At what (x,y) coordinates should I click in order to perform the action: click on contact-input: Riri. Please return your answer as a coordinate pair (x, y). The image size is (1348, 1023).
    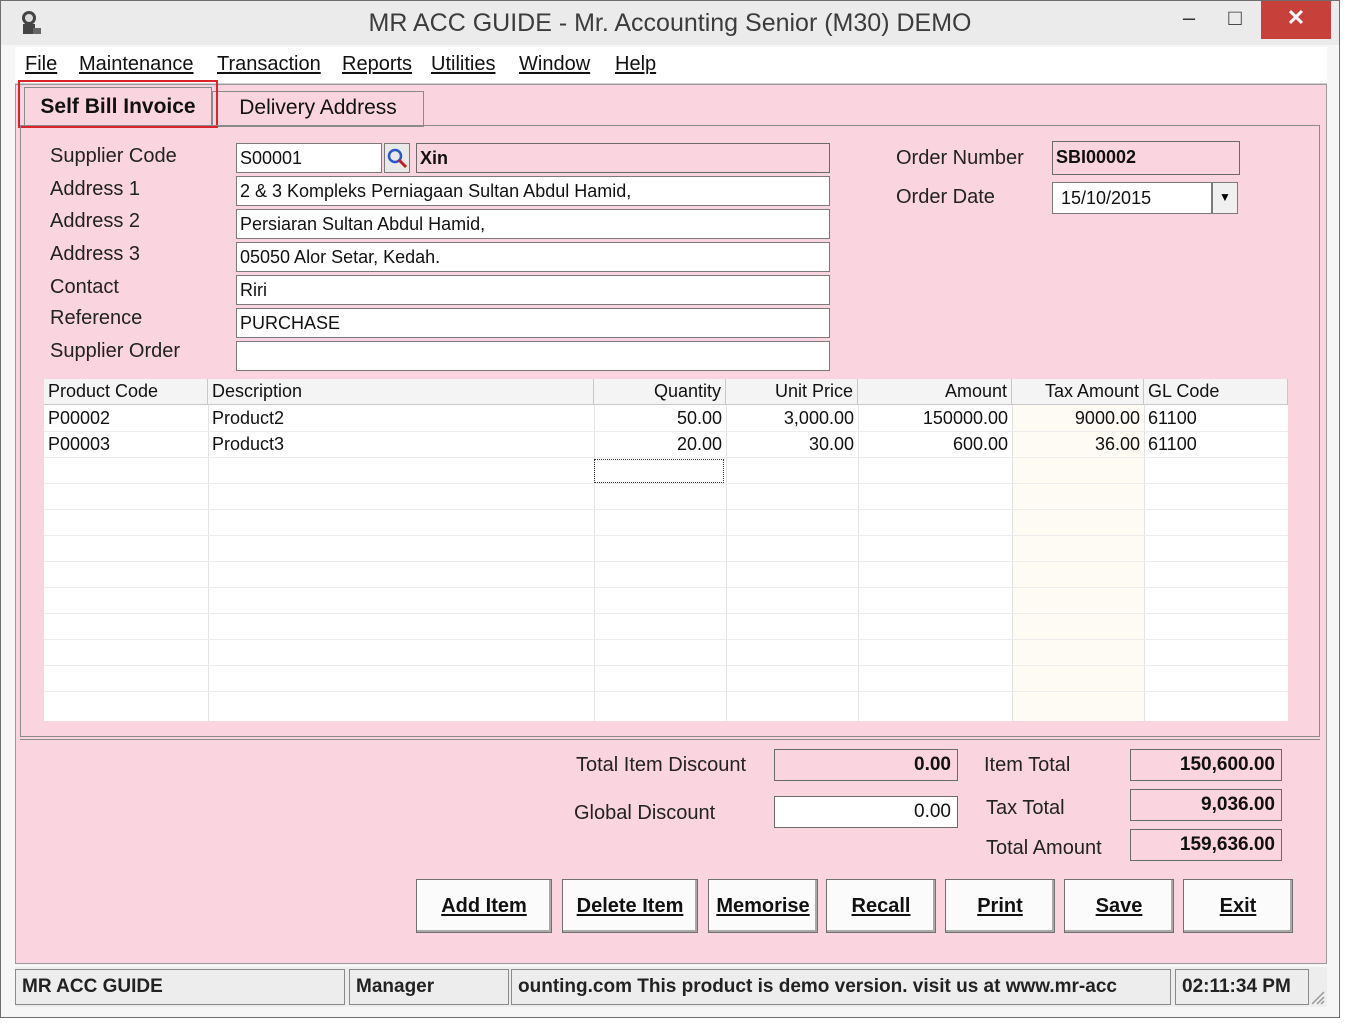
    Looking at the image, I should click on (533, 290).